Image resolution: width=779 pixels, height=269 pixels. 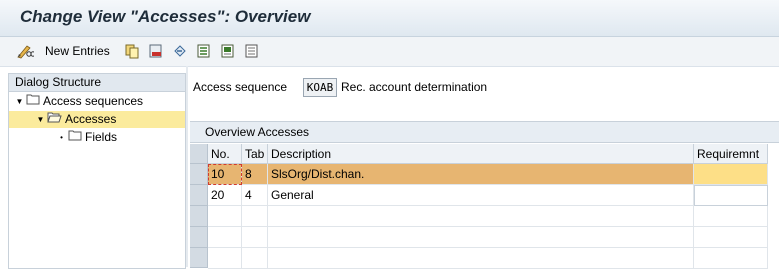 I want to click on select-block-button, so click(x=228, y=51).